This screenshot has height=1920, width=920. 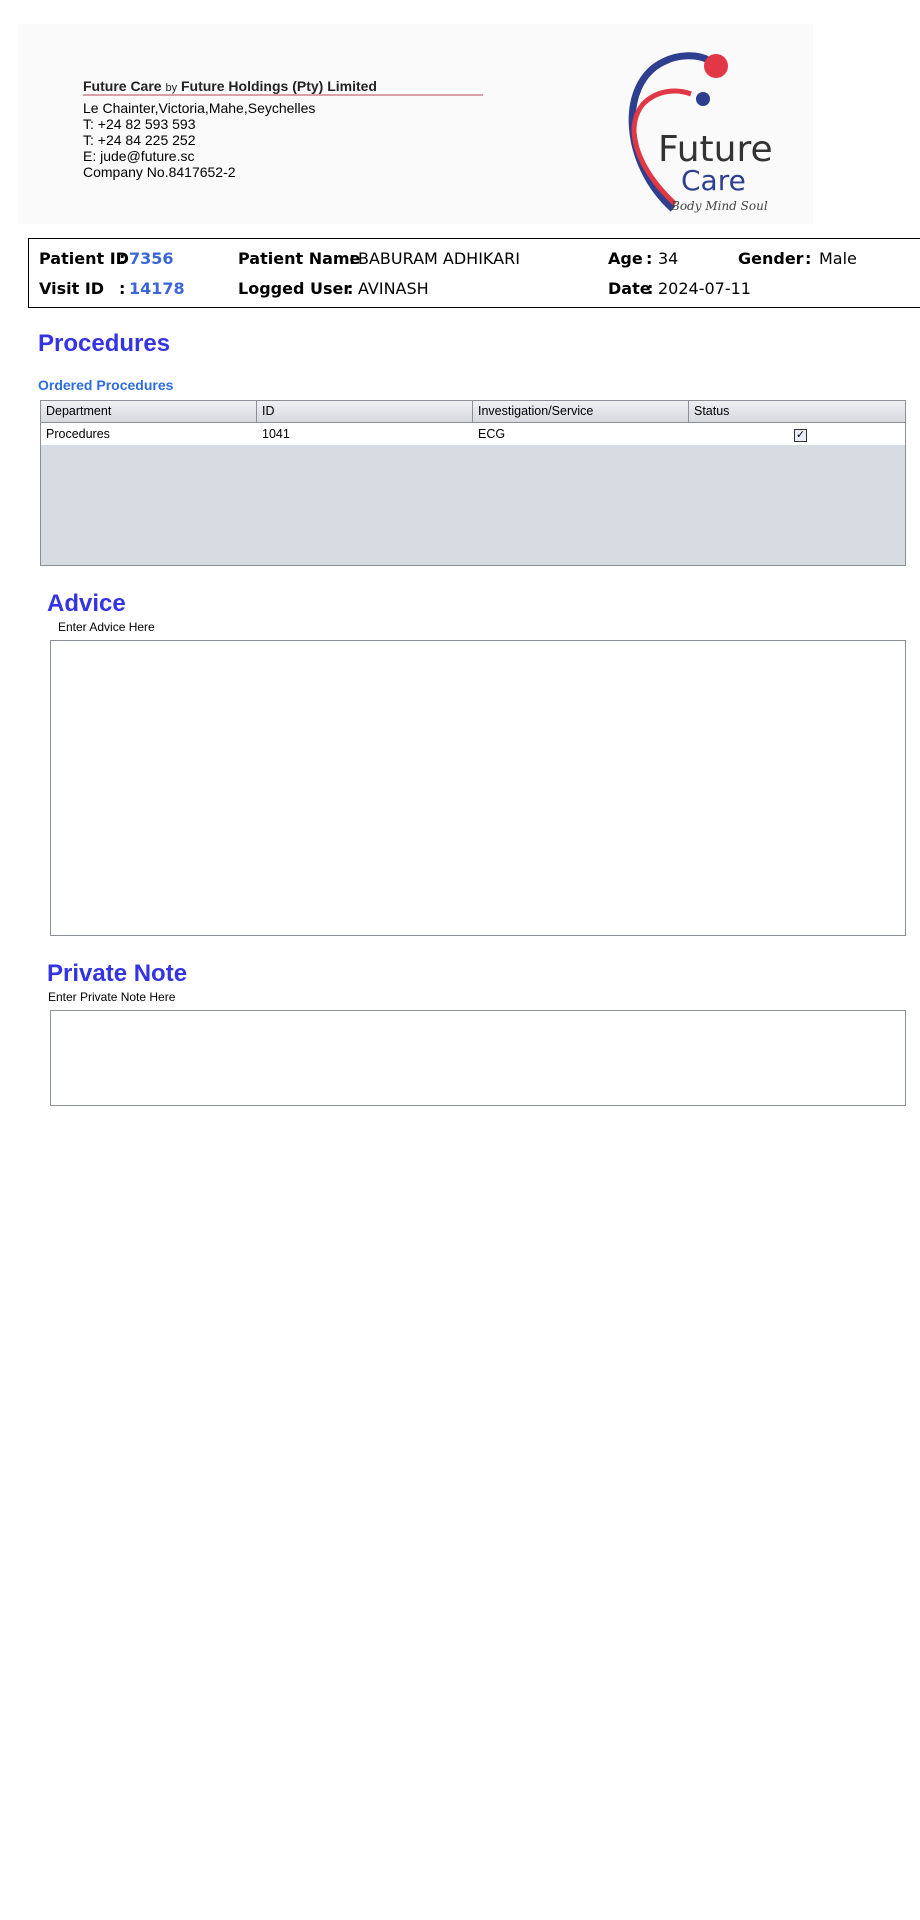 I want to click on table-row: Procedures 1041 ECG ✓, so click(x=473, y=434).